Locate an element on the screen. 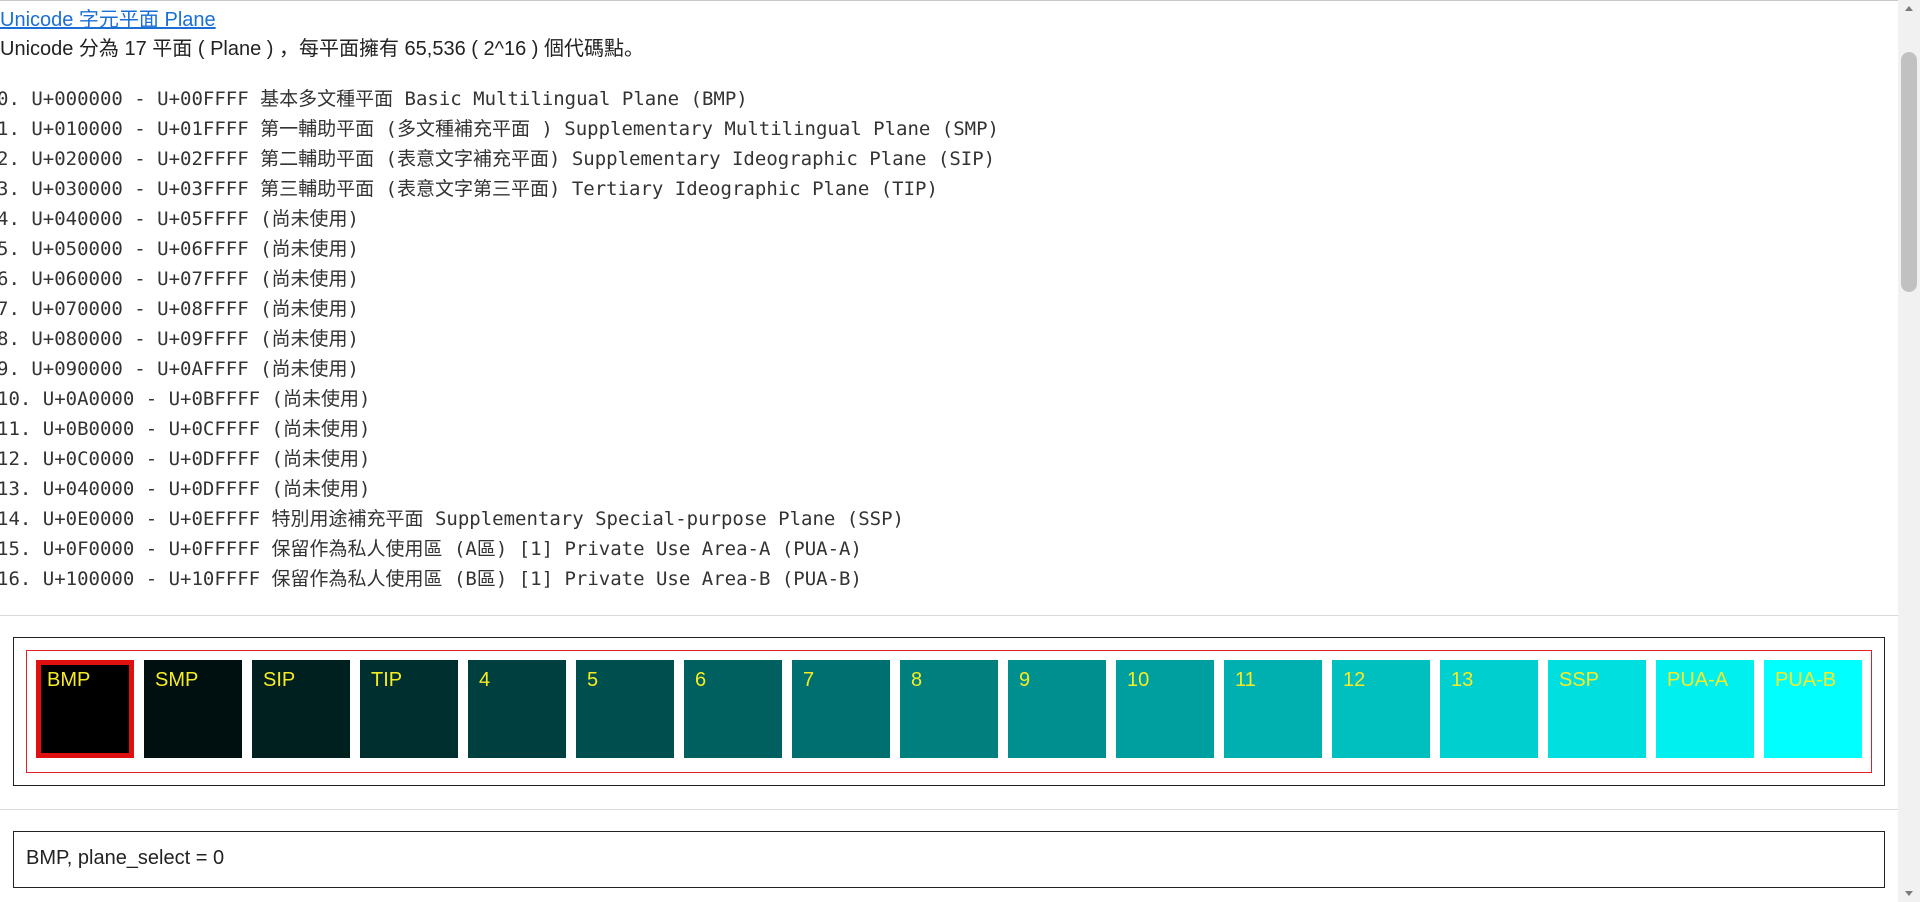 The width and height of the screenshot is (1920, 902). plane-cell-label: 6 is located at coordinates (701, 680).